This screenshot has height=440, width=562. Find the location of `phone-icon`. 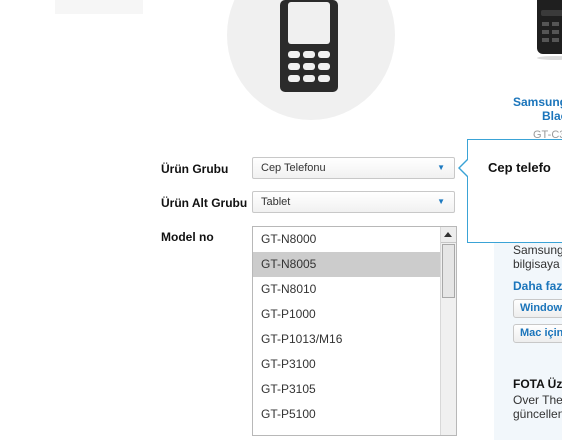

phone-icon is located at coordinates (309, 46).